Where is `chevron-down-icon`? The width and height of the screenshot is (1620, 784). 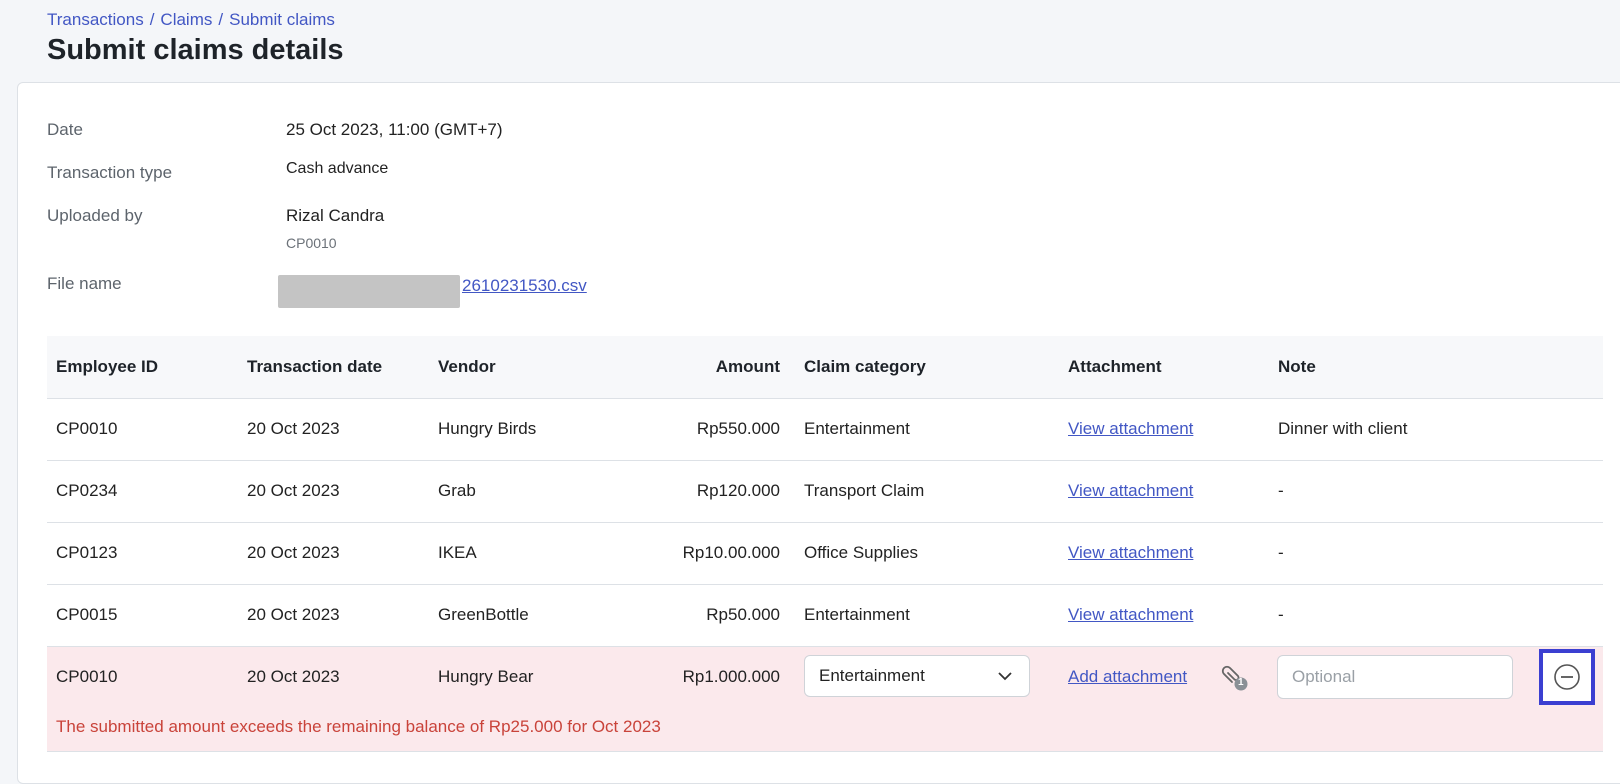 chevron-down-icon is located at coordinates (1005, 676).